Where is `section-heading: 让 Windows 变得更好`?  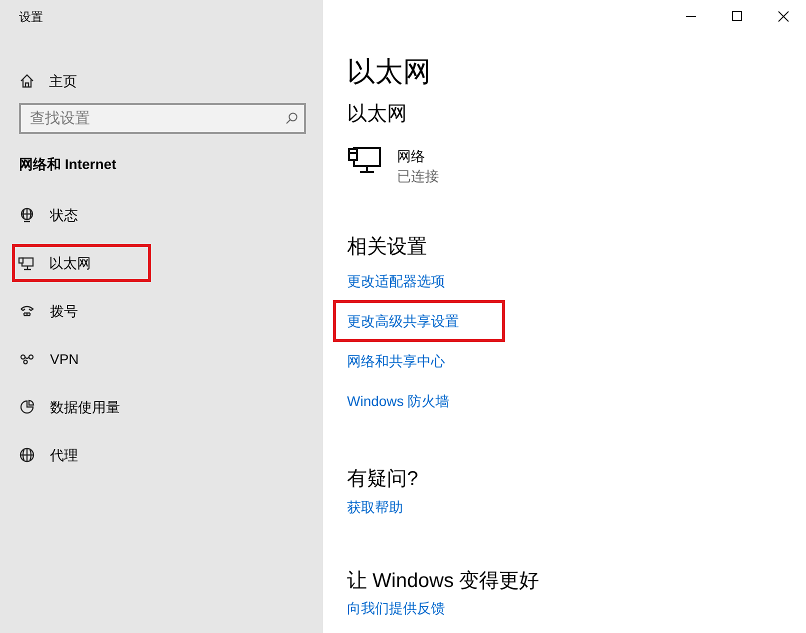 section-heading: 让 Windows 变得更好 is located at coordinates (443, 581).